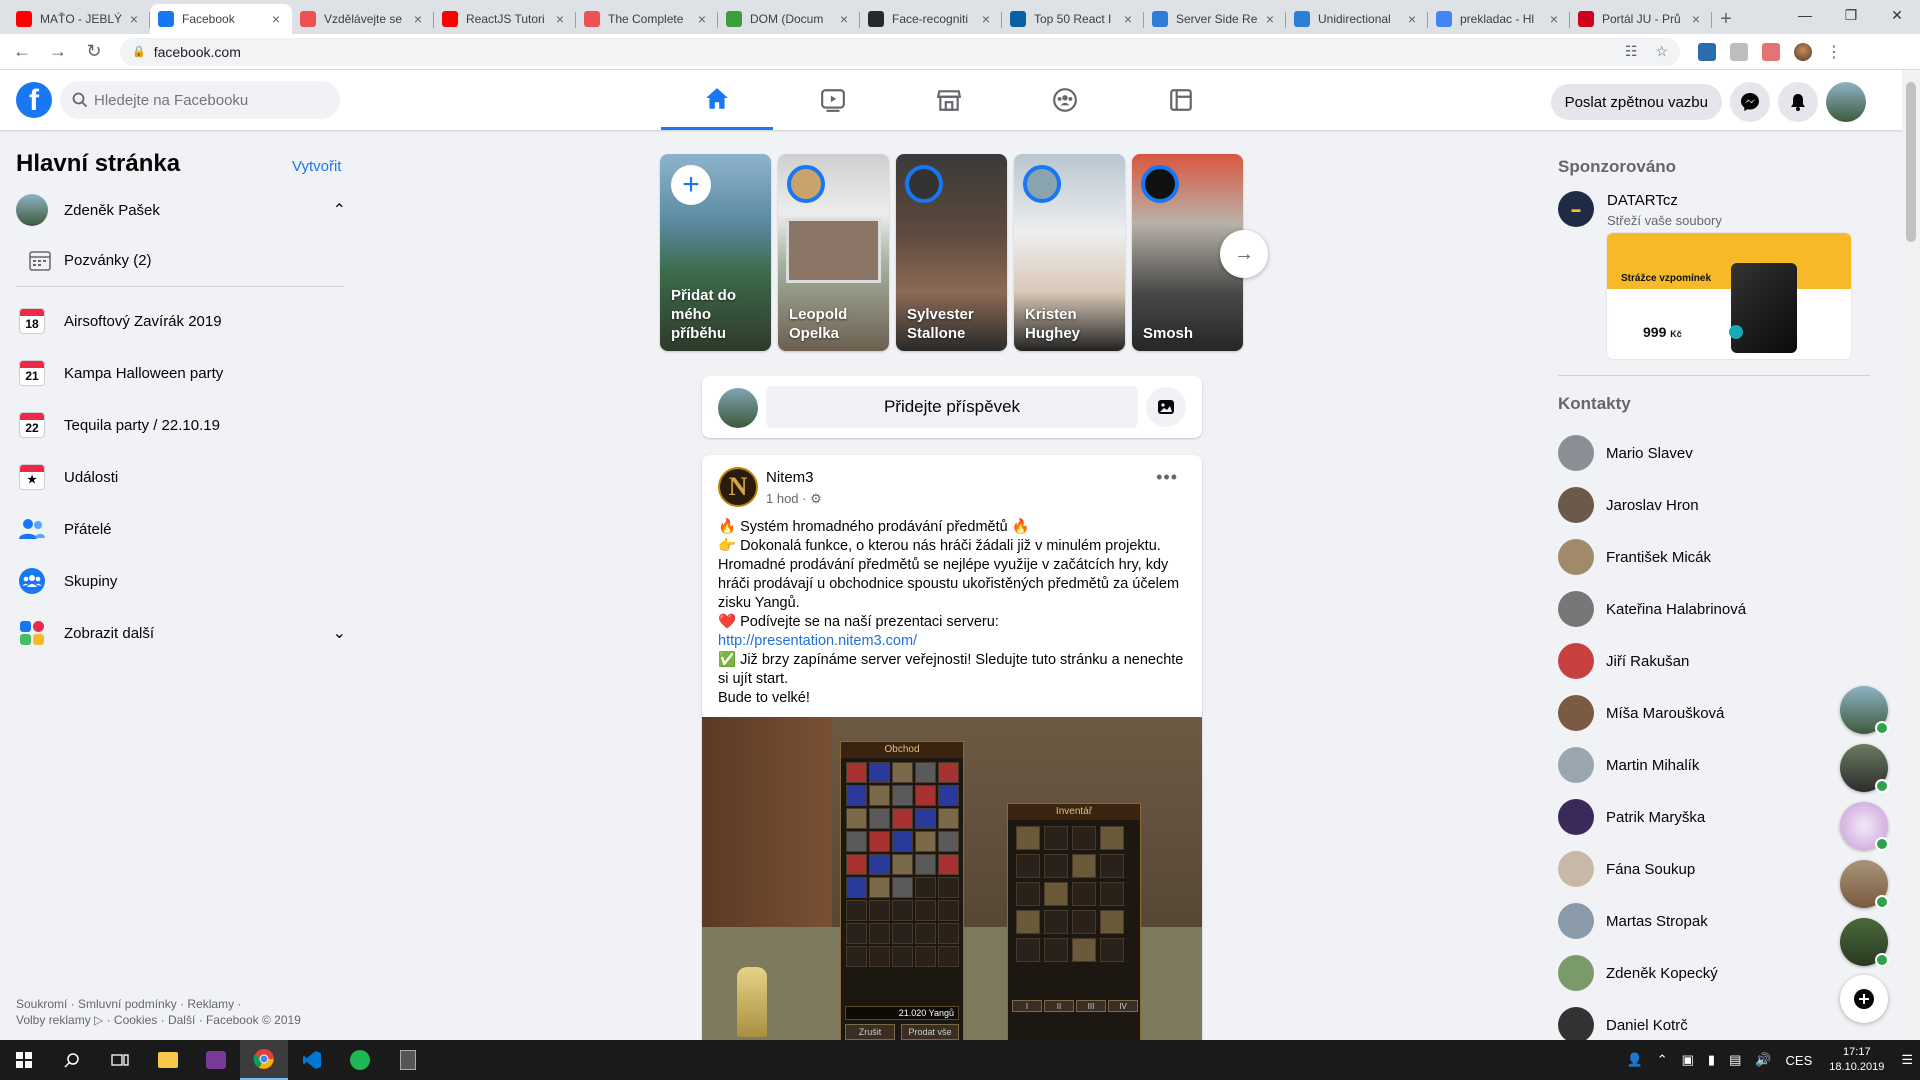  I want to click on language-indicator: CES, so click(1799, 1060).